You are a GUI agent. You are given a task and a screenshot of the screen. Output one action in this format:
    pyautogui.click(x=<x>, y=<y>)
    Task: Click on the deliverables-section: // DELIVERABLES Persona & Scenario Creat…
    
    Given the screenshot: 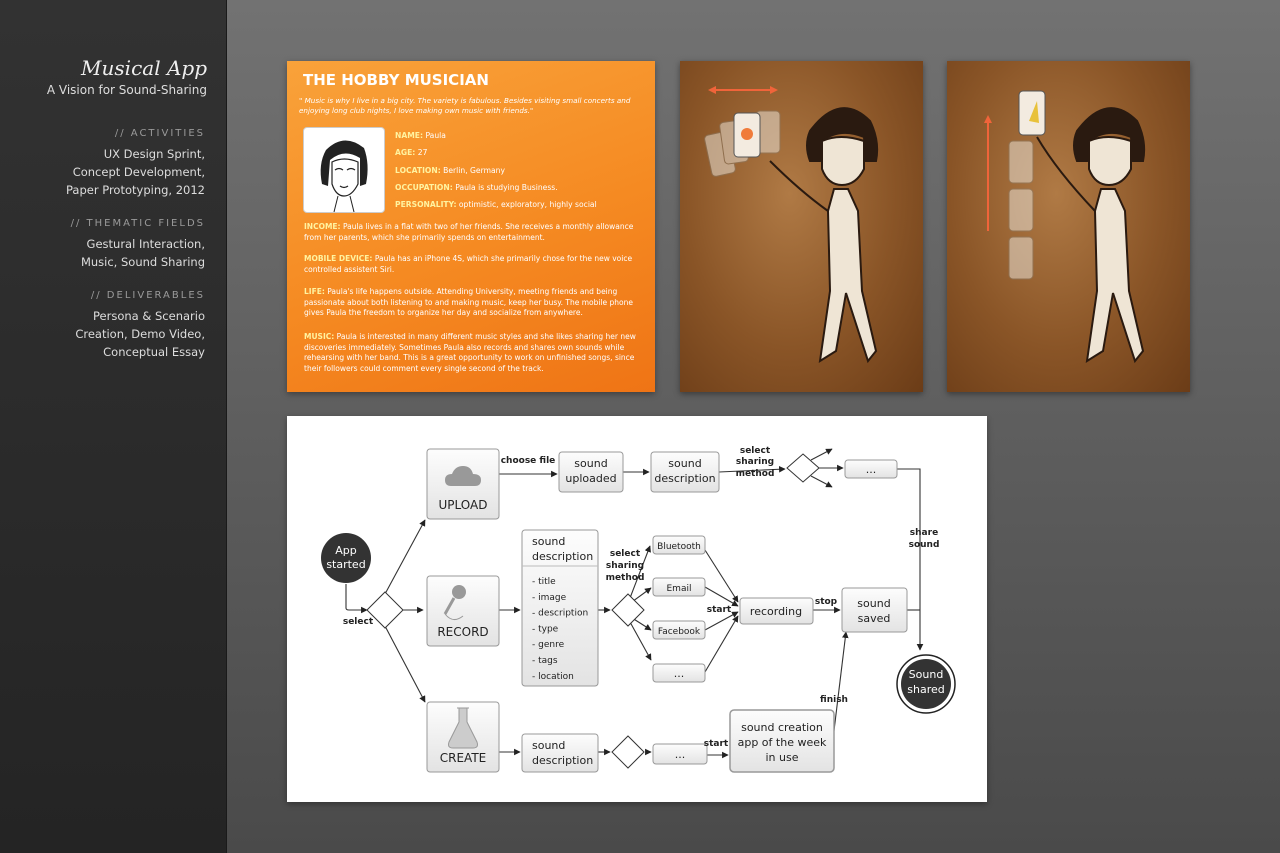 What is the action you would take?
    pyautogui.click(x=105, y=325)
    